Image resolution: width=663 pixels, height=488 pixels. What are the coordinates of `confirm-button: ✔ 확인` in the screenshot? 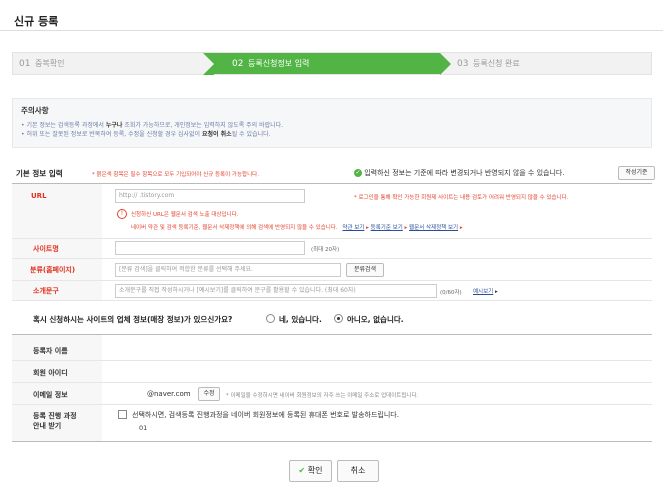 It's located at (310, 471).